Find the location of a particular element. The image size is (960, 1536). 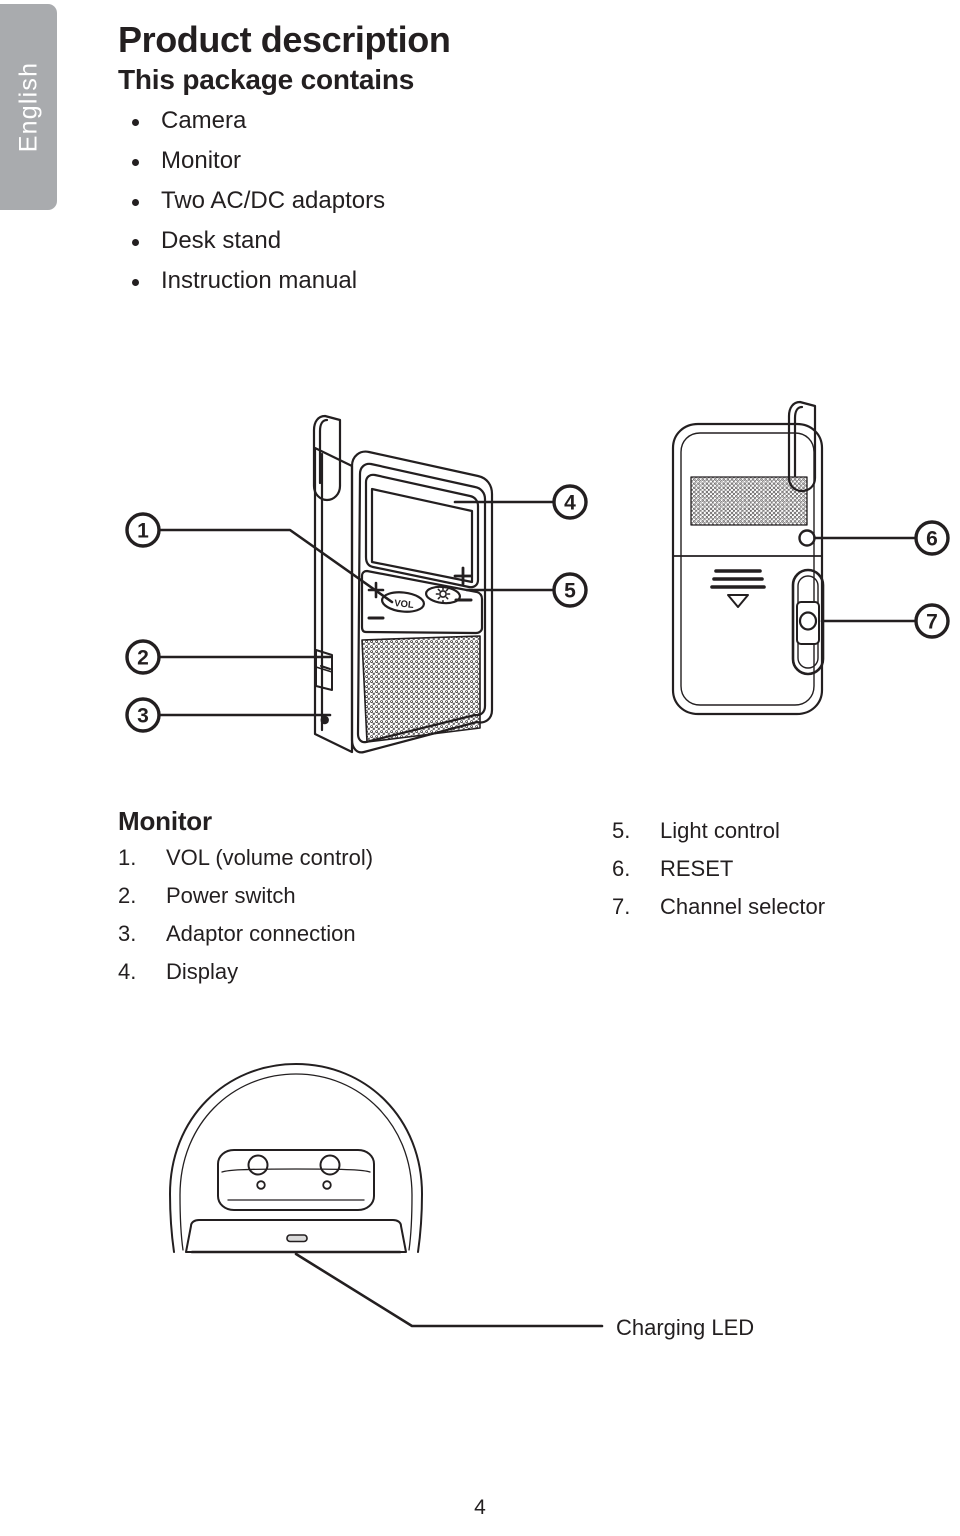

list-item-label: Instruction manual is located at coordinates (259, 281).